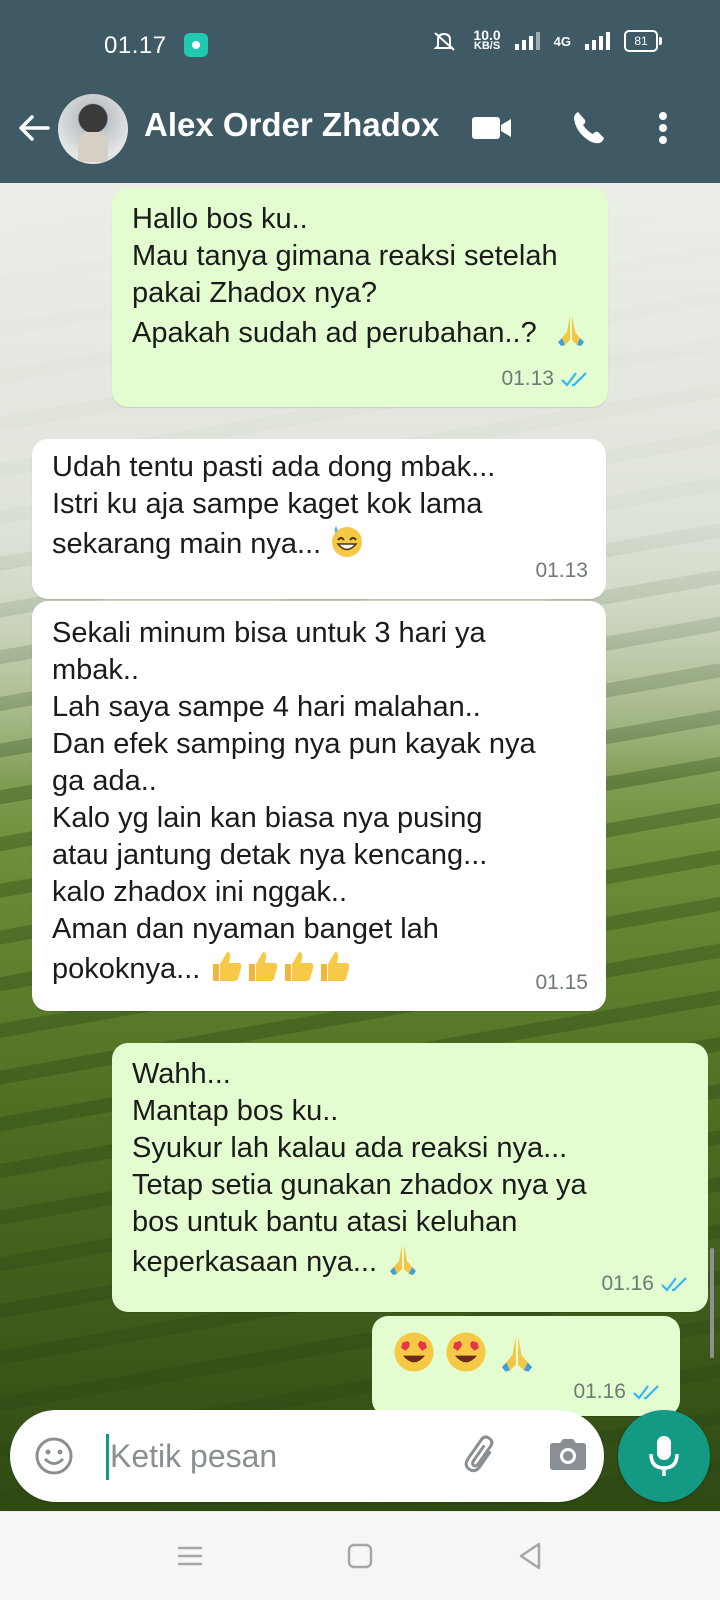 This screenshot has height=1600, width=720. What do you see at coordinates (712, 1303) in the screenshot?
I see `scrollbar` at bounding box center [712, 1303].